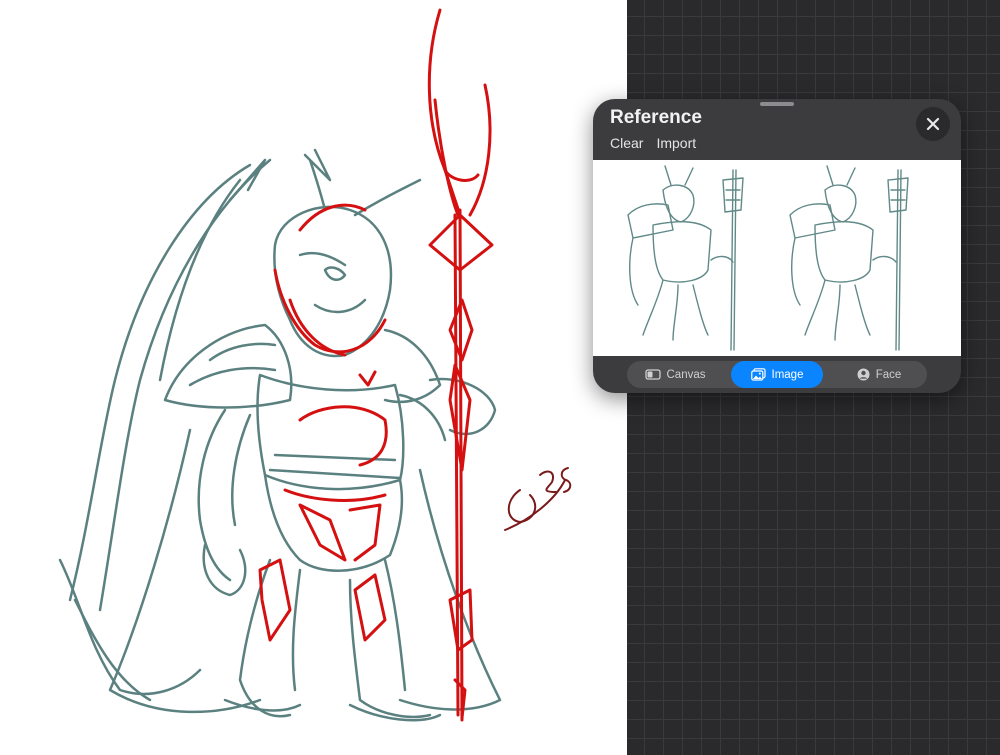 Image resolution: width=1000 pixels, height=755 pixels. Describe the element at coordinates (758, 374) in the screenshot. I see `image-icon` at that location.